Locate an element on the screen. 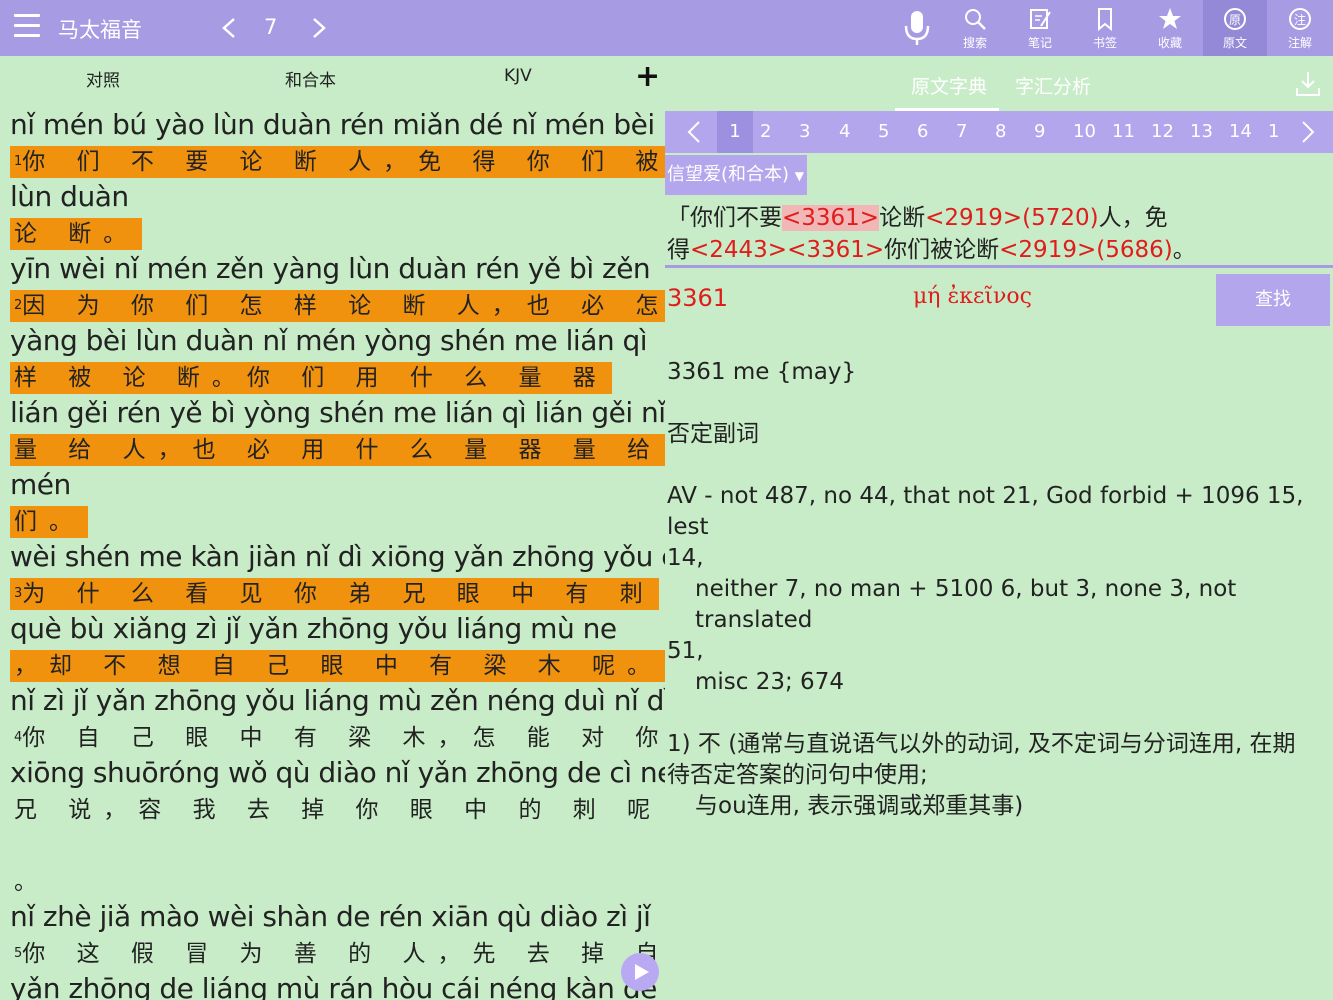 This screenshot has width=1333, height=1000. find-button: 查找 is located at coordinates (1273, 300).